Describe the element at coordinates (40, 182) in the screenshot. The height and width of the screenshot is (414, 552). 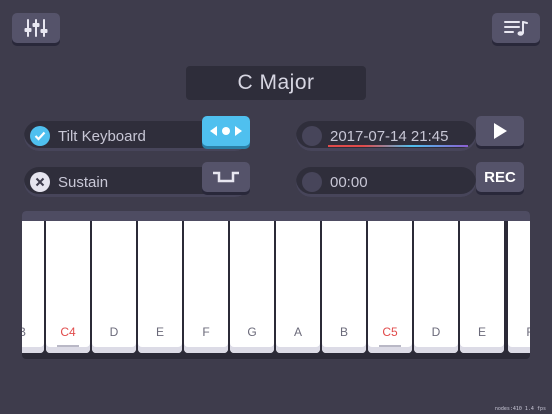
I see `checkbox-unchecked-icon` at that location.